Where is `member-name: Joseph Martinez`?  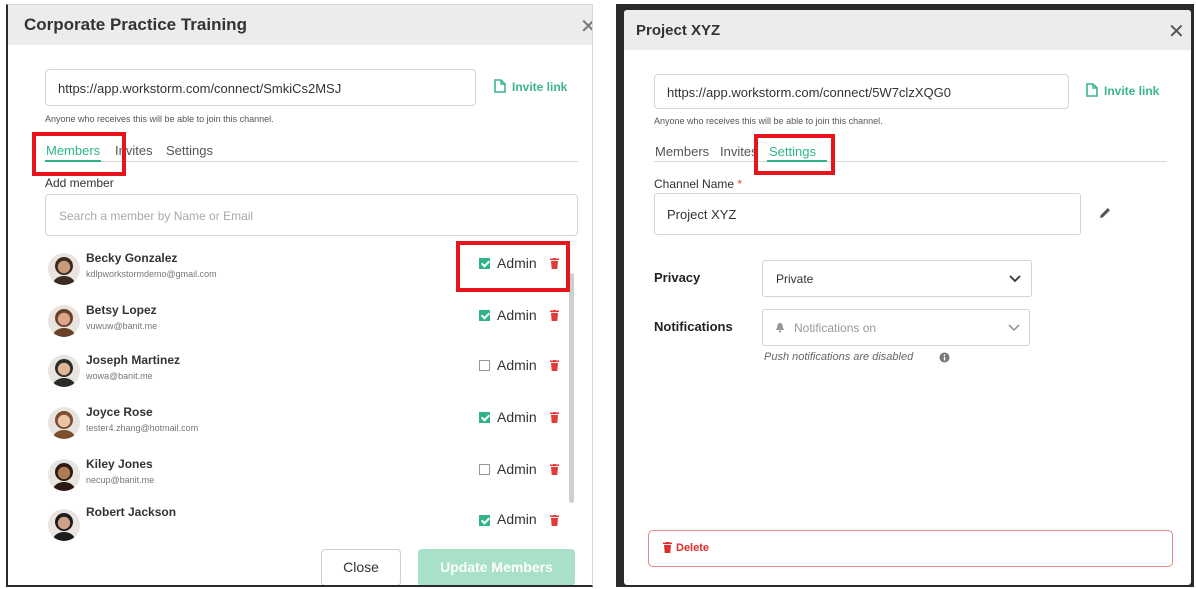 member-name: Joseph Martinez is located at coordinates (133, 360).